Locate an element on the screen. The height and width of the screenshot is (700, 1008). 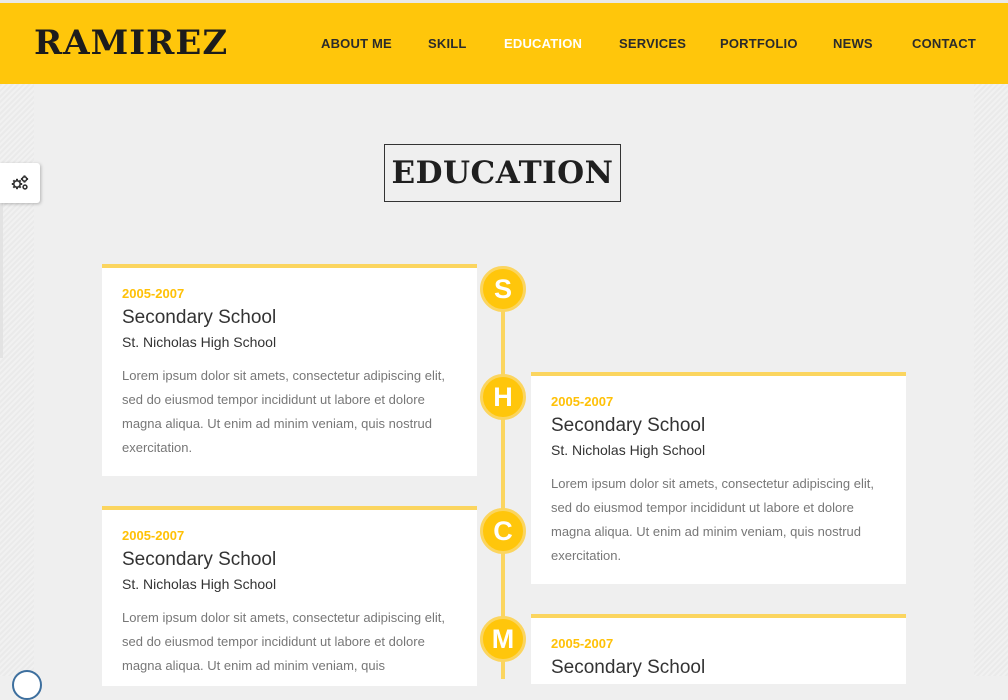
nav-item-contact: CONTACT is located at coordinates (944, 43).